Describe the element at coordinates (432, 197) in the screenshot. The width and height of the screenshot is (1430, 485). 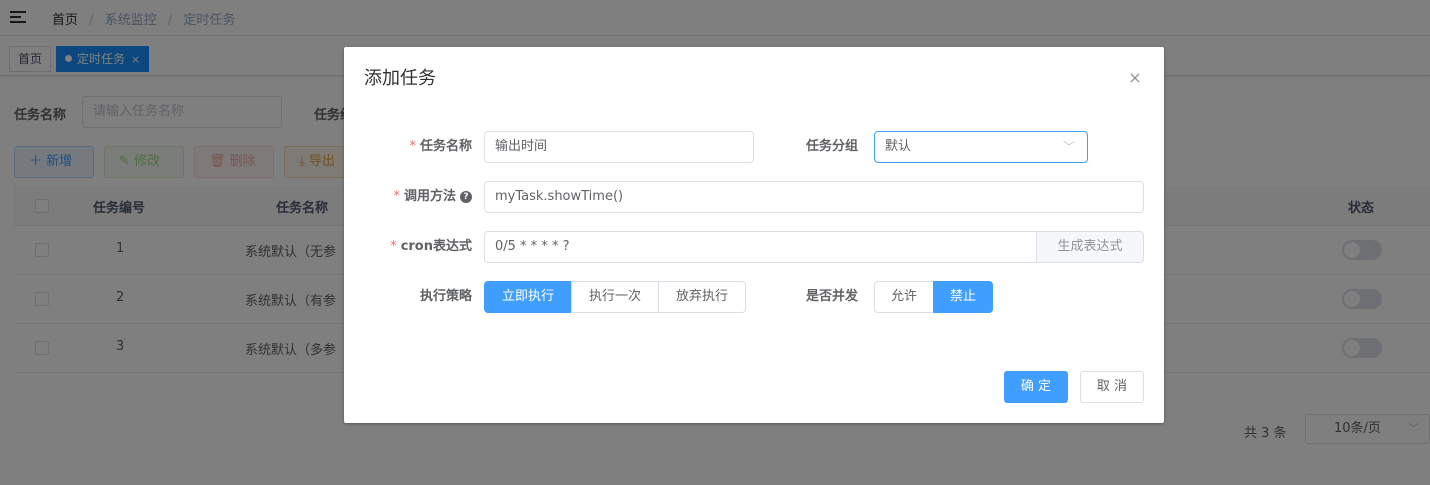
I see `invoke-target-label: * 调用方法?` at that location.